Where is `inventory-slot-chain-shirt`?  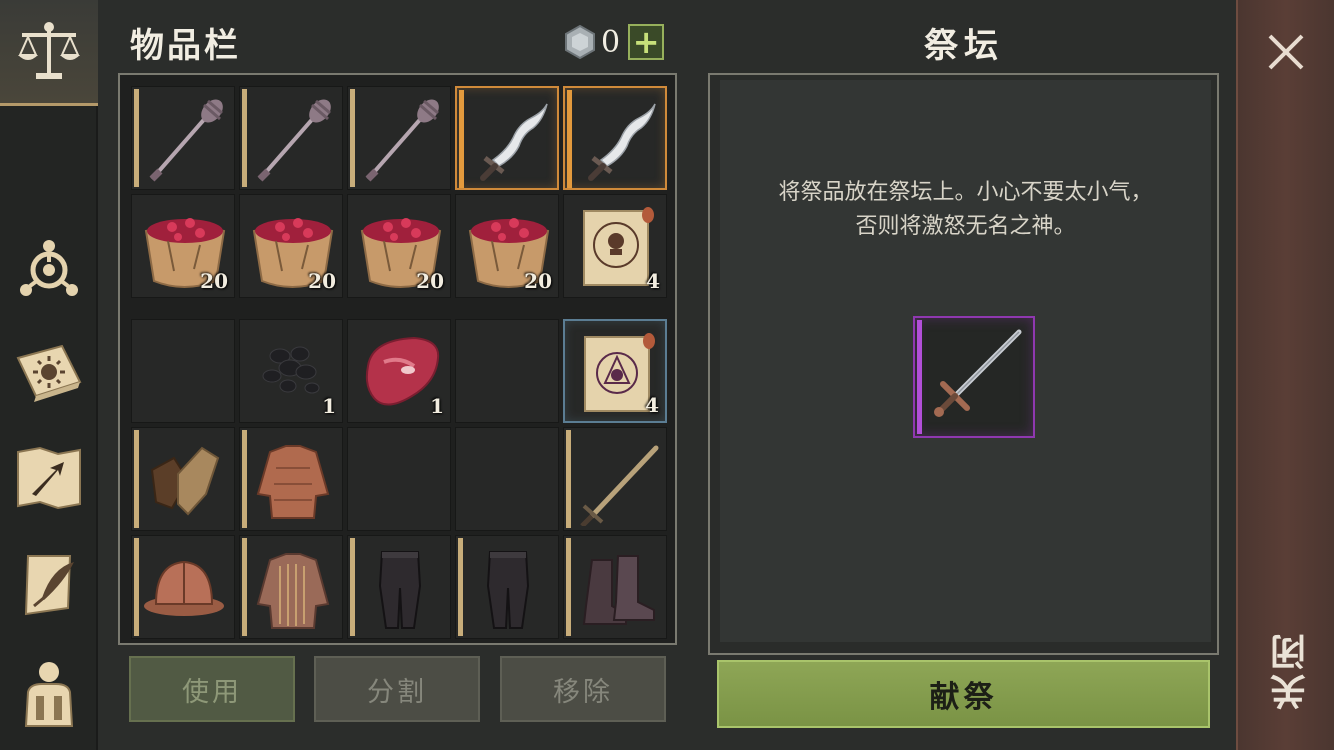 inventory-slot-chain-shirt is located at coordinates (291, 587).